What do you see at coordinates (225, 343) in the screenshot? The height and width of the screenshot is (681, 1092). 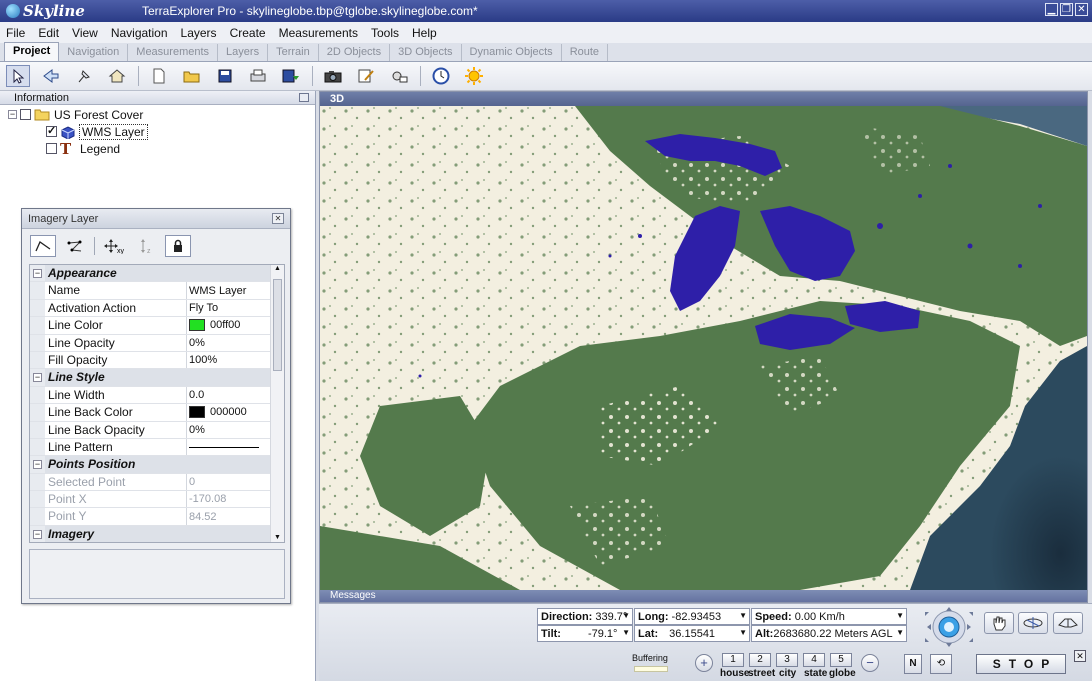 I see `property-value: 0%` at bounding box center [225, 343].